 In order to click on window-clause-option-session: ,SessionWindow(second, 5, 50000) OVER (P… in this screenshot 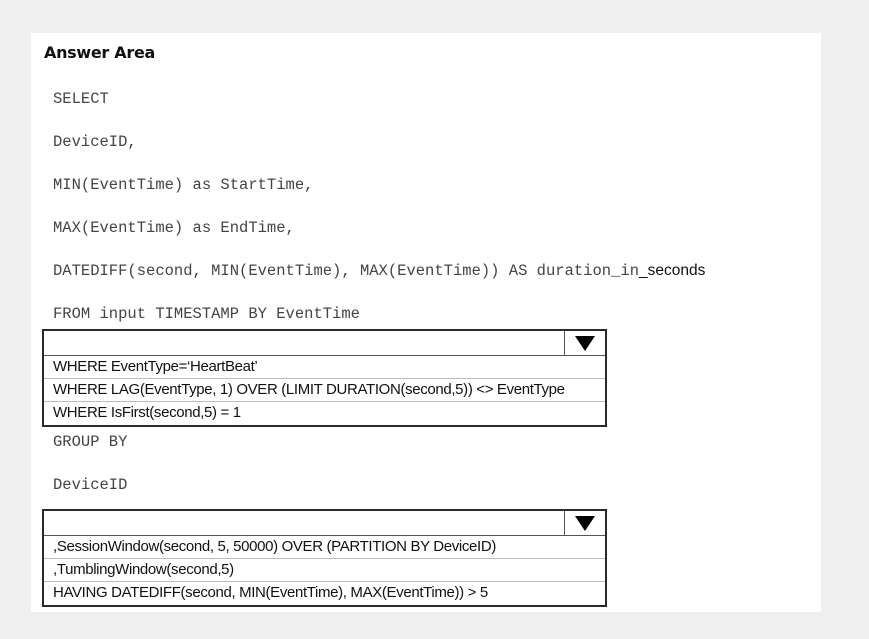, I will do `click(324, 547)`.